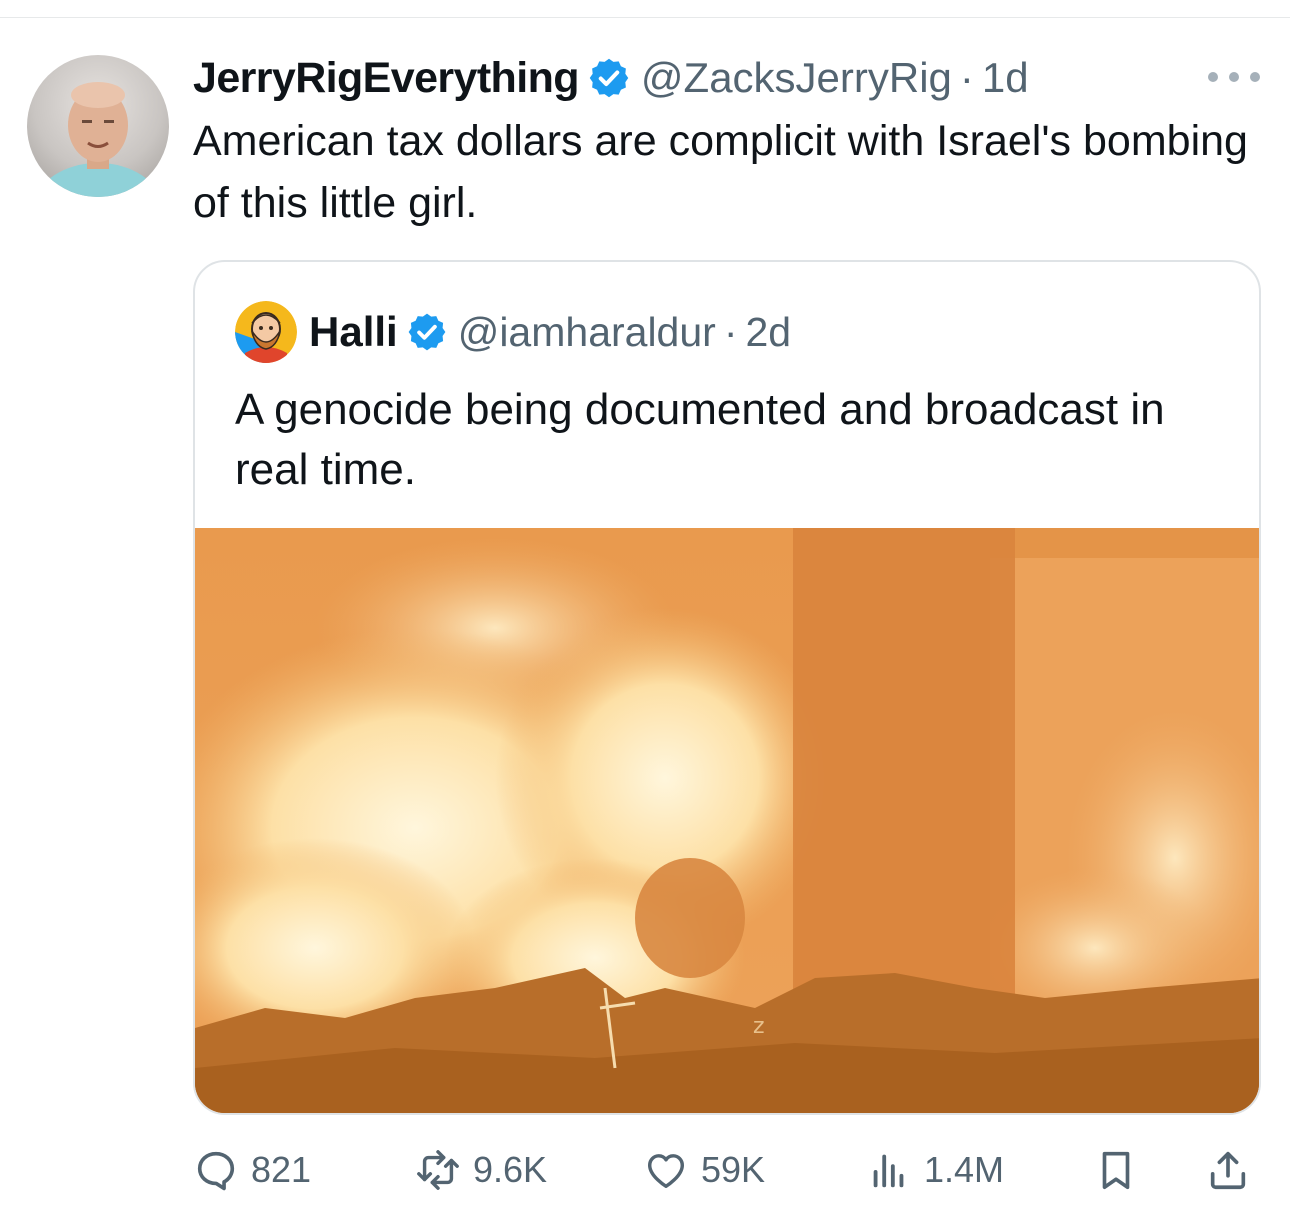  What do you see at coordinates (386, 78) in the screenshot?
I see `author-name: JerryRigEverything` at bounding box center [386, 78].